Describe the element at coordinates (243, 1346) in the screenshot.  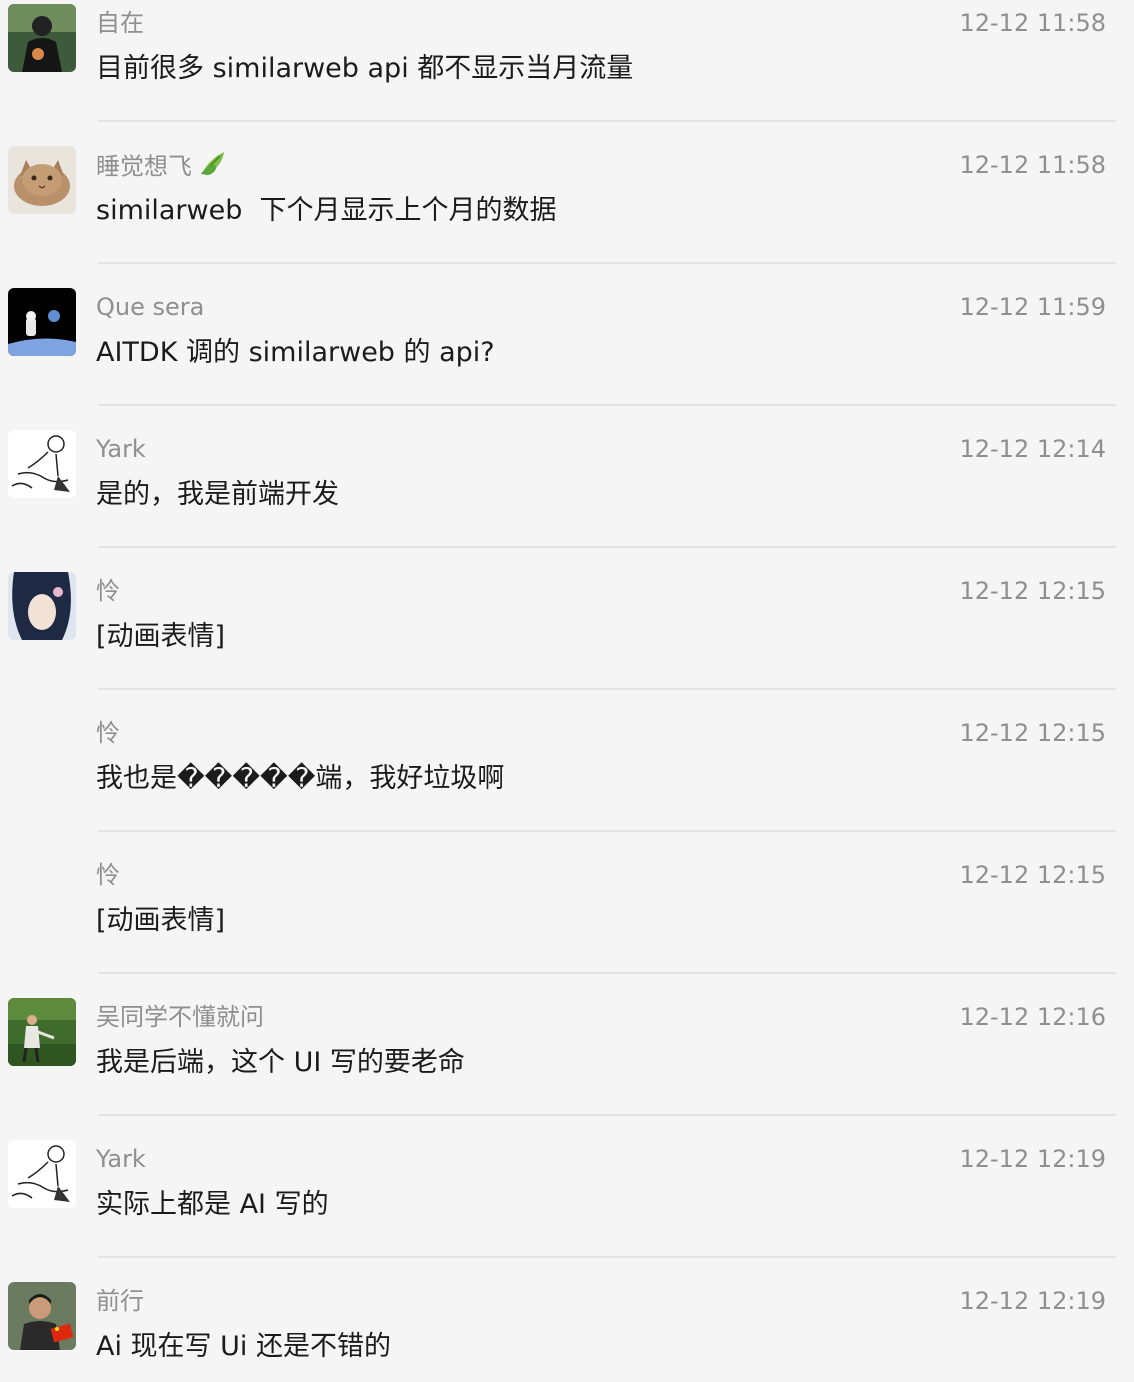
I see `message-text: Ai 现在写 Ui 还是不错的` at that location.